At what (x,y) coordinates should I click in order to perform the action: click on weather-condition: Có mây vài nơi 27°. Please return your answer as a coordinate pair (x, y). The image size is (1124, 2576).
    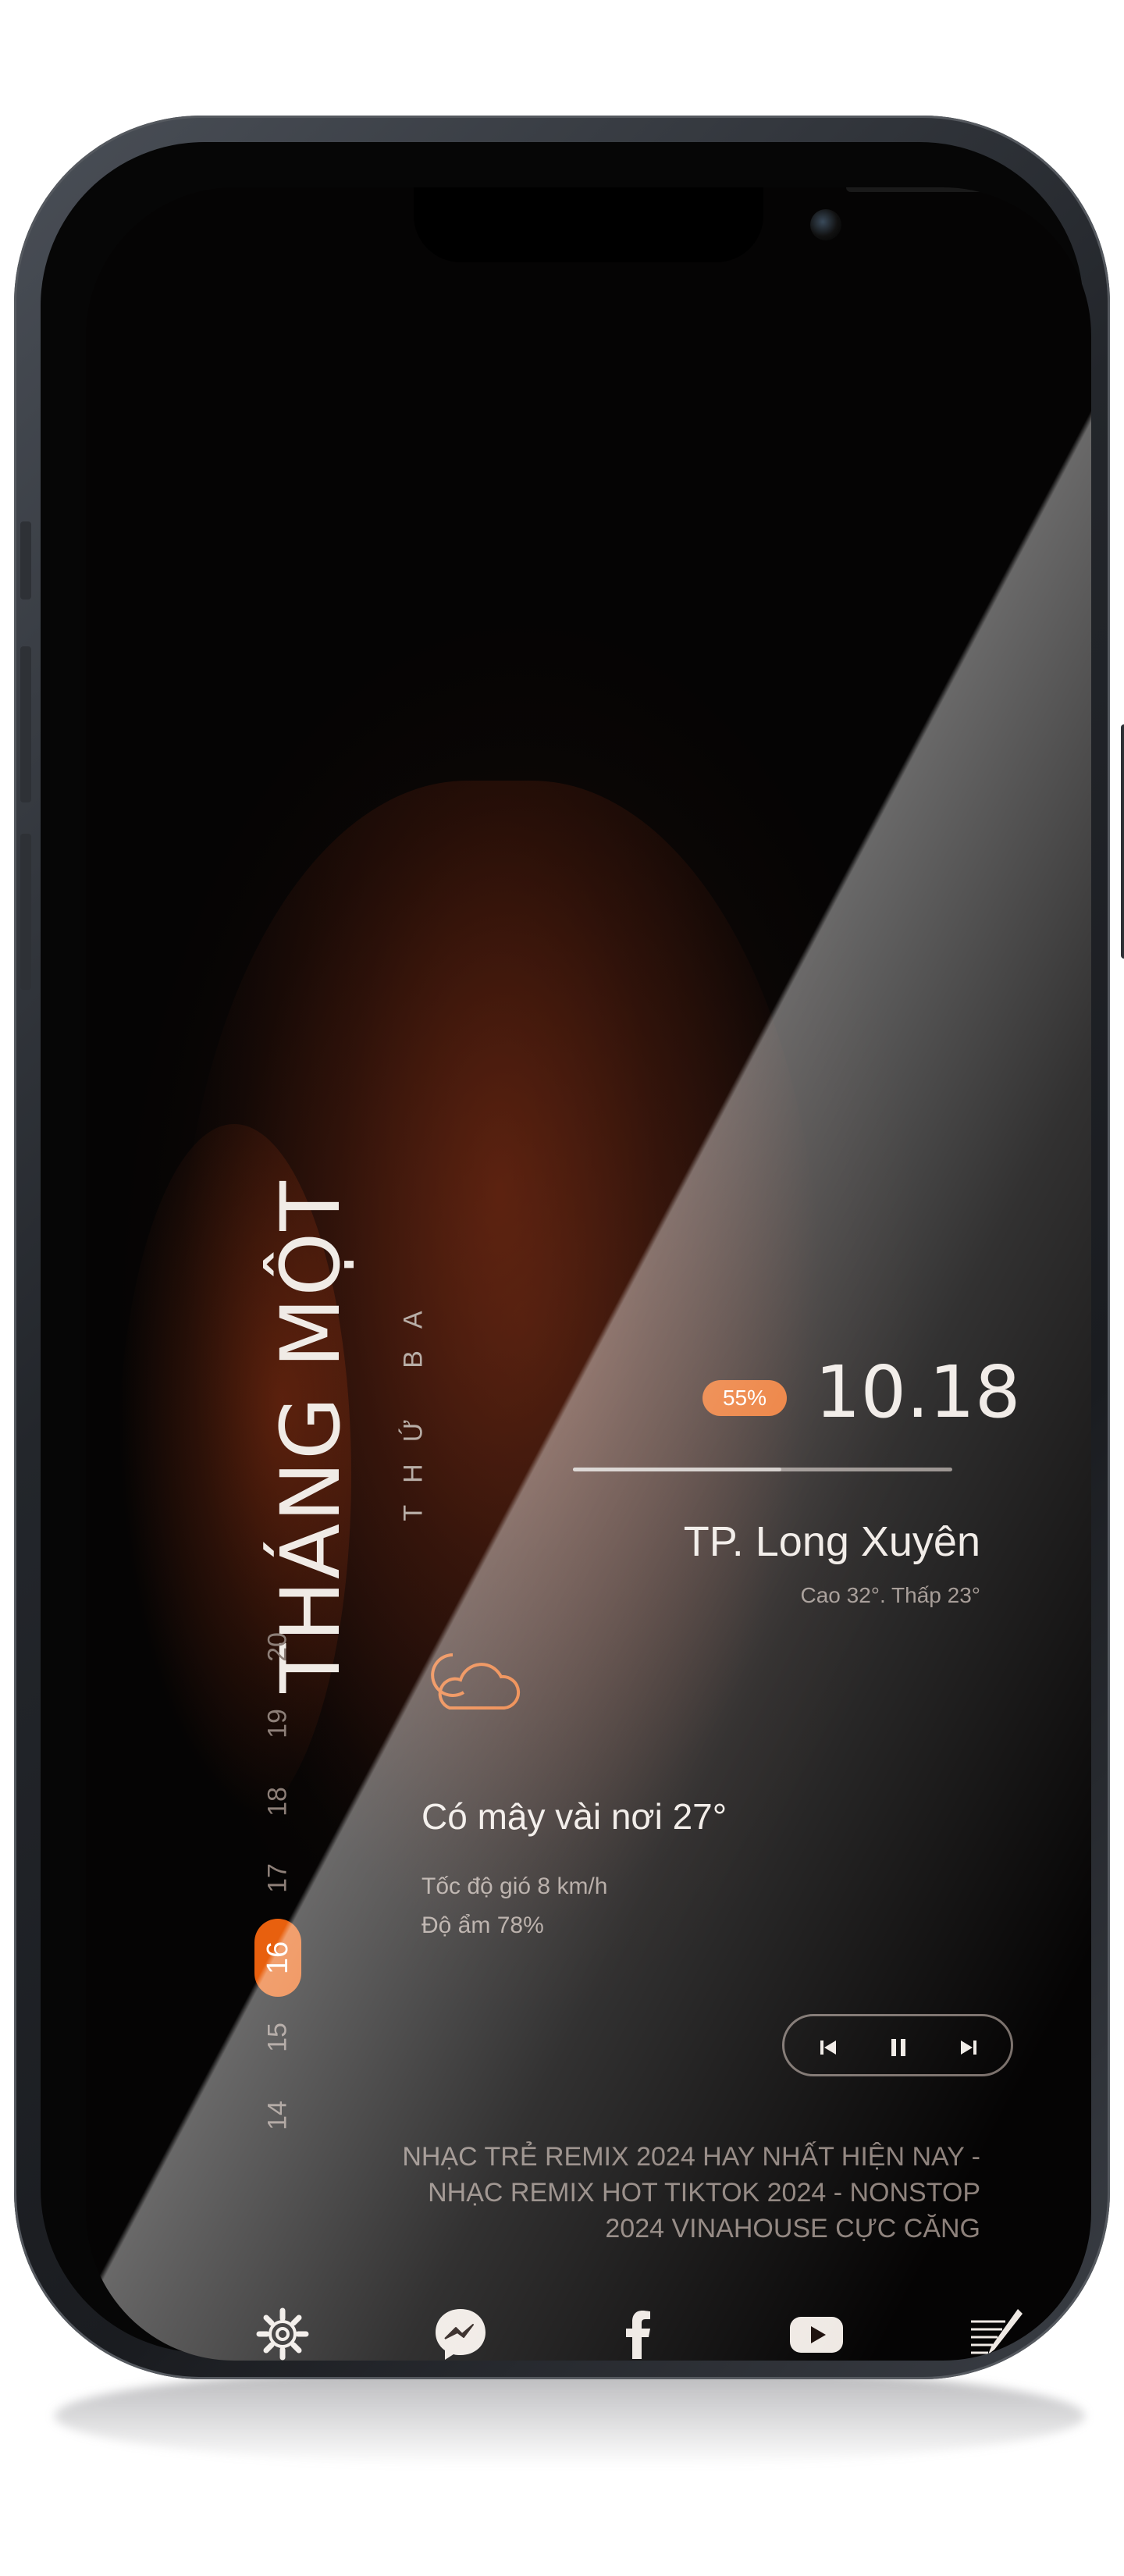
    Looking at the image, I should click on (575, 1817).